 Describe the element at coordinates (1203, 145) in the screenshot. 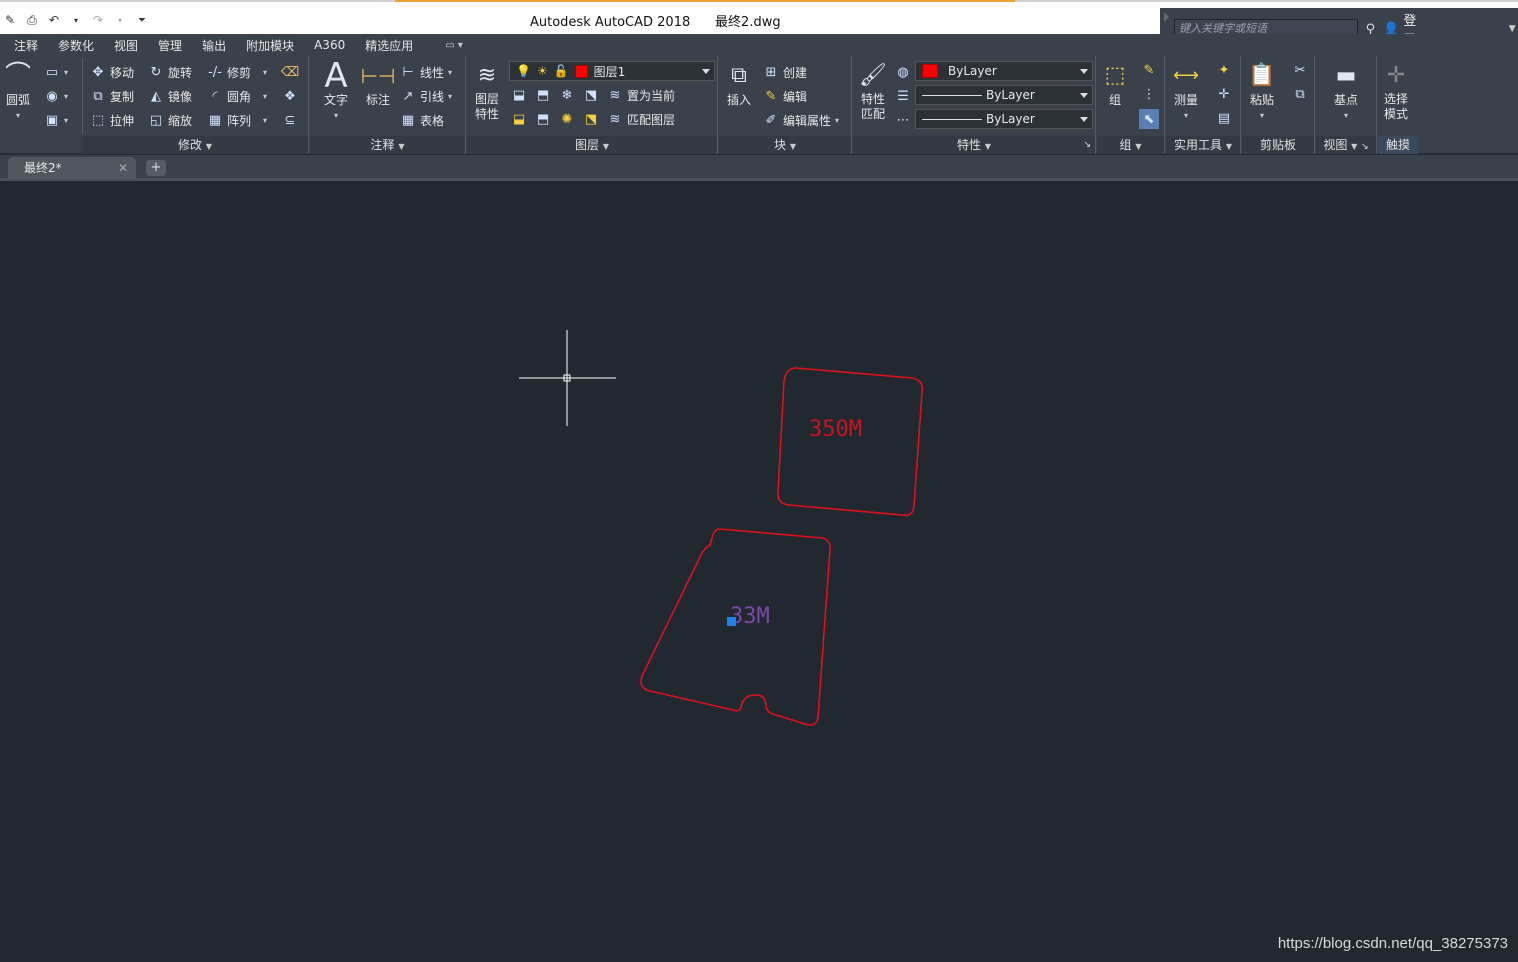

I see `panel-utilities-title: 实用工具 ▼` at that location.